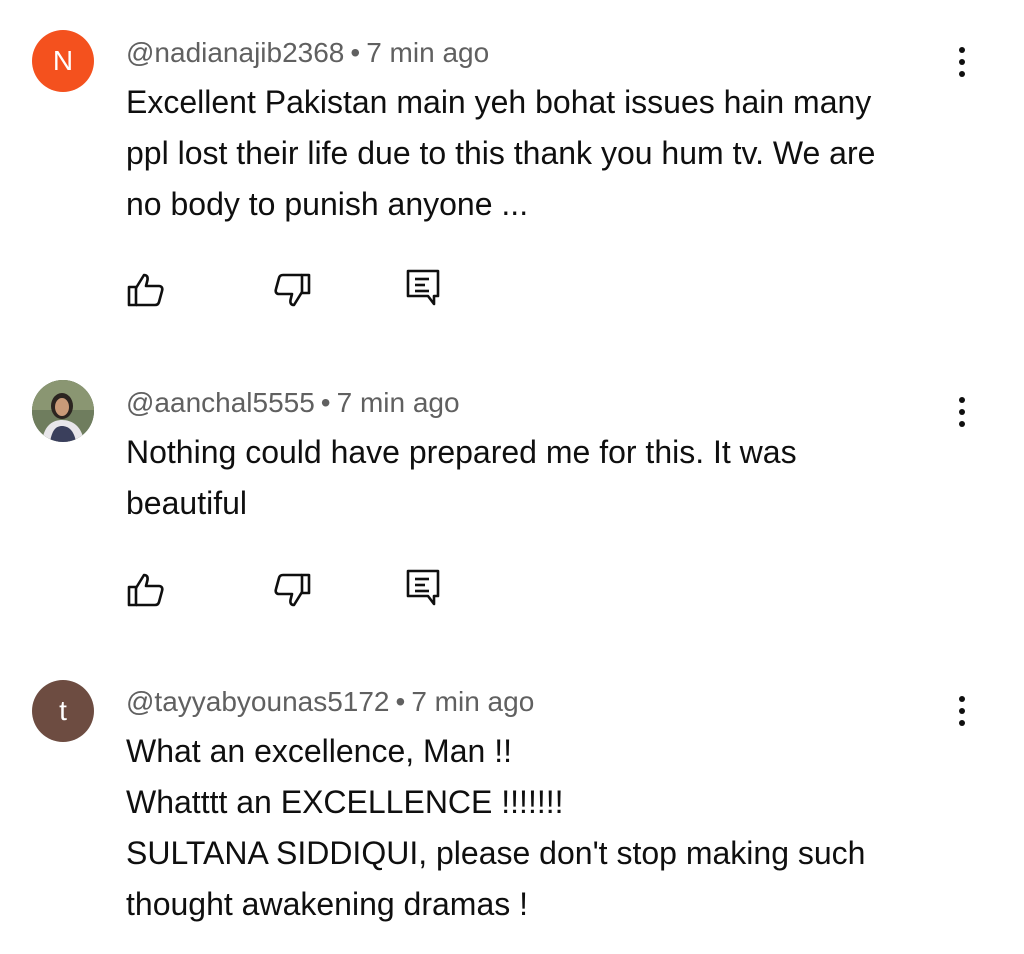 The height and width of the screenshot is (954, 1024). Describe the element at coordinates (327, 904) in the screenshot. I see `comment-line: thought awakening dramas !` at that location.